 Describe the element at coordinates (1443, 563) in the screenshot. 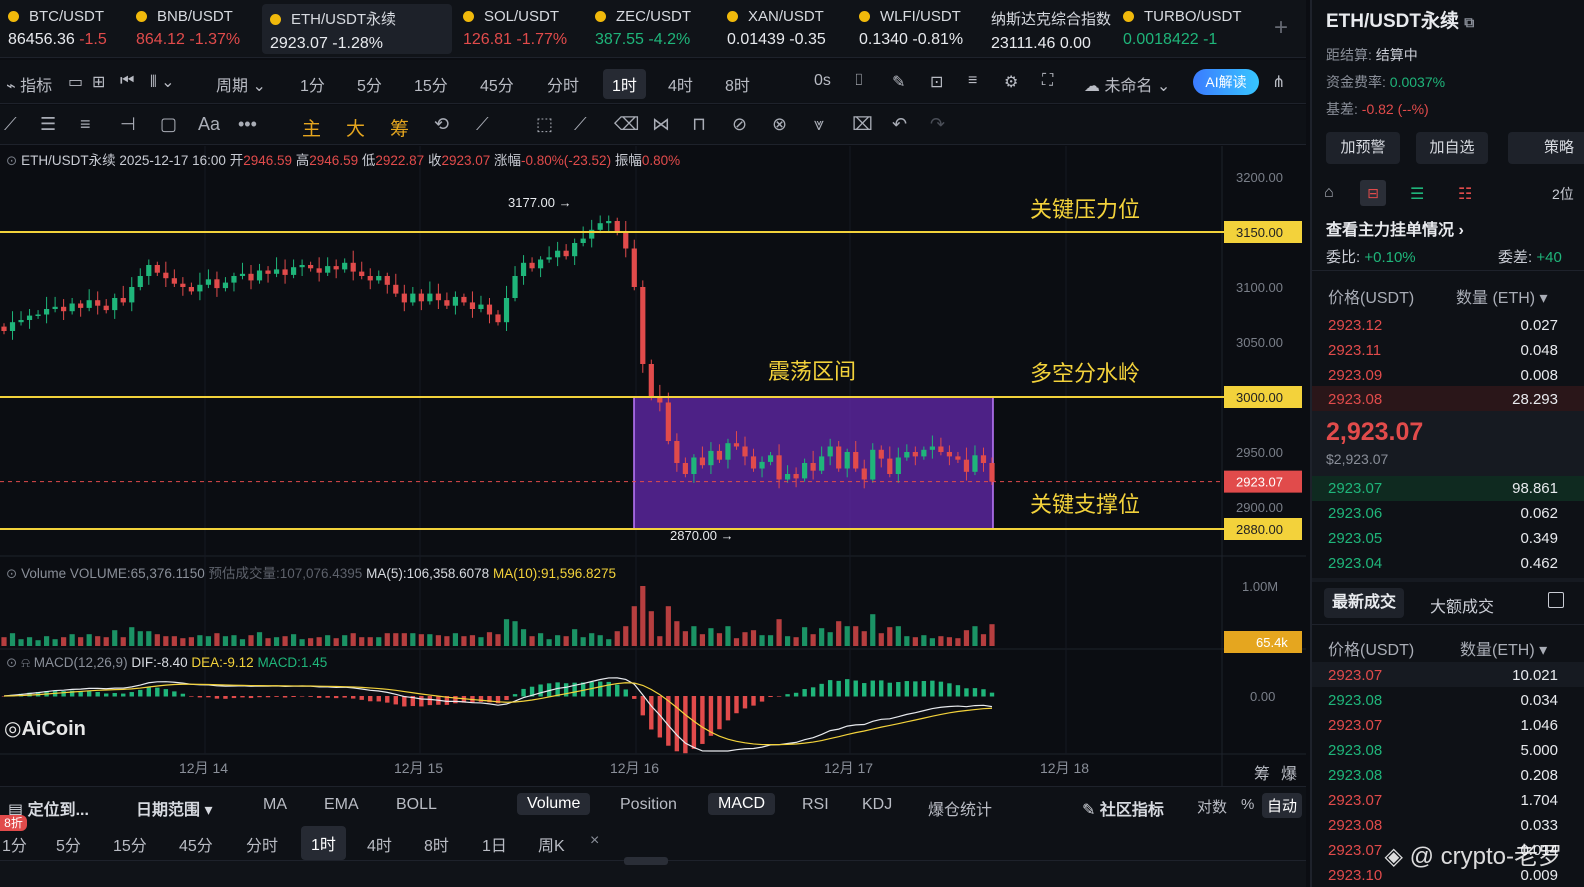

I see `bid-row: 2923.04 0.462` at that location.